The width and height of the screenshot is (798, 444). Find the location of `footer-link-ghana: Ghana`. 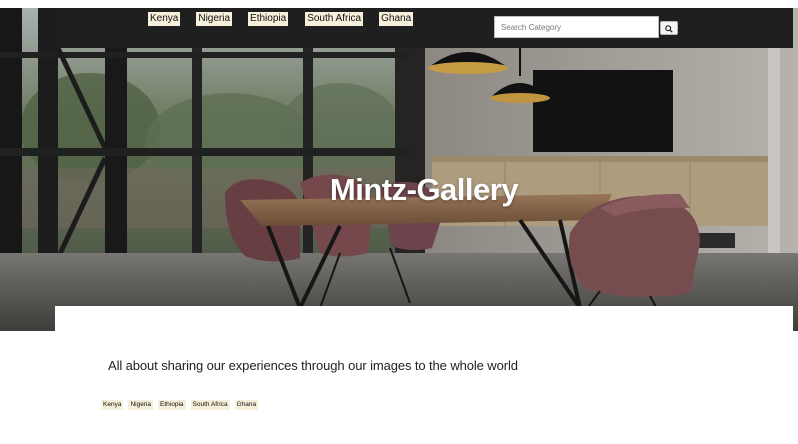

footer-link-ghana: Ghana is located at coordinates (246, 405).